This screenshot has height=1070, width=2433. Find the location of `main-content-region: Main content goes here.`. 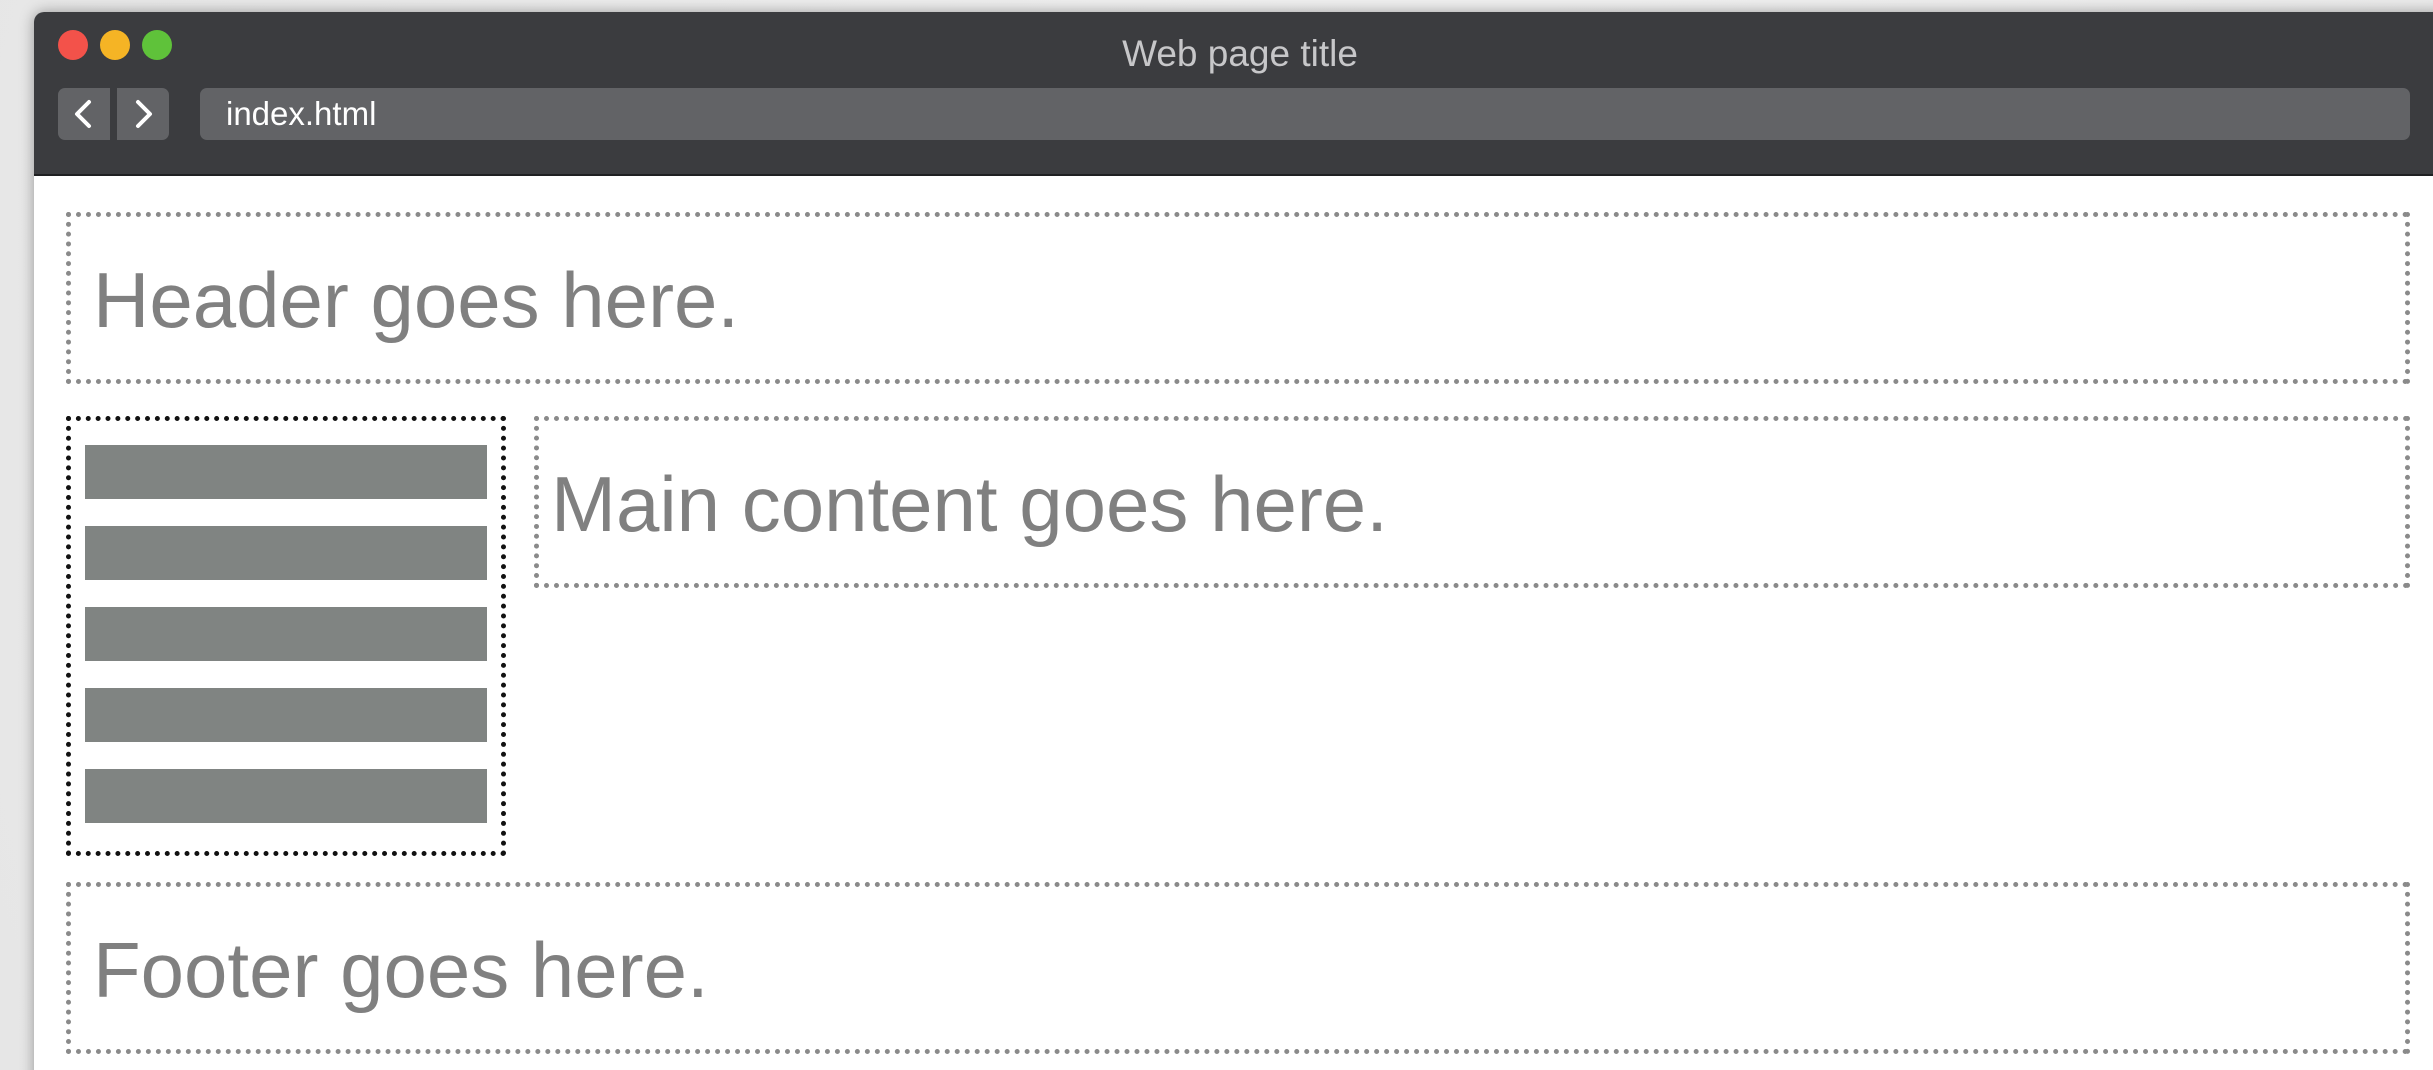

main-content-region: Main content goes here. is located at coordinates (1472, 502).